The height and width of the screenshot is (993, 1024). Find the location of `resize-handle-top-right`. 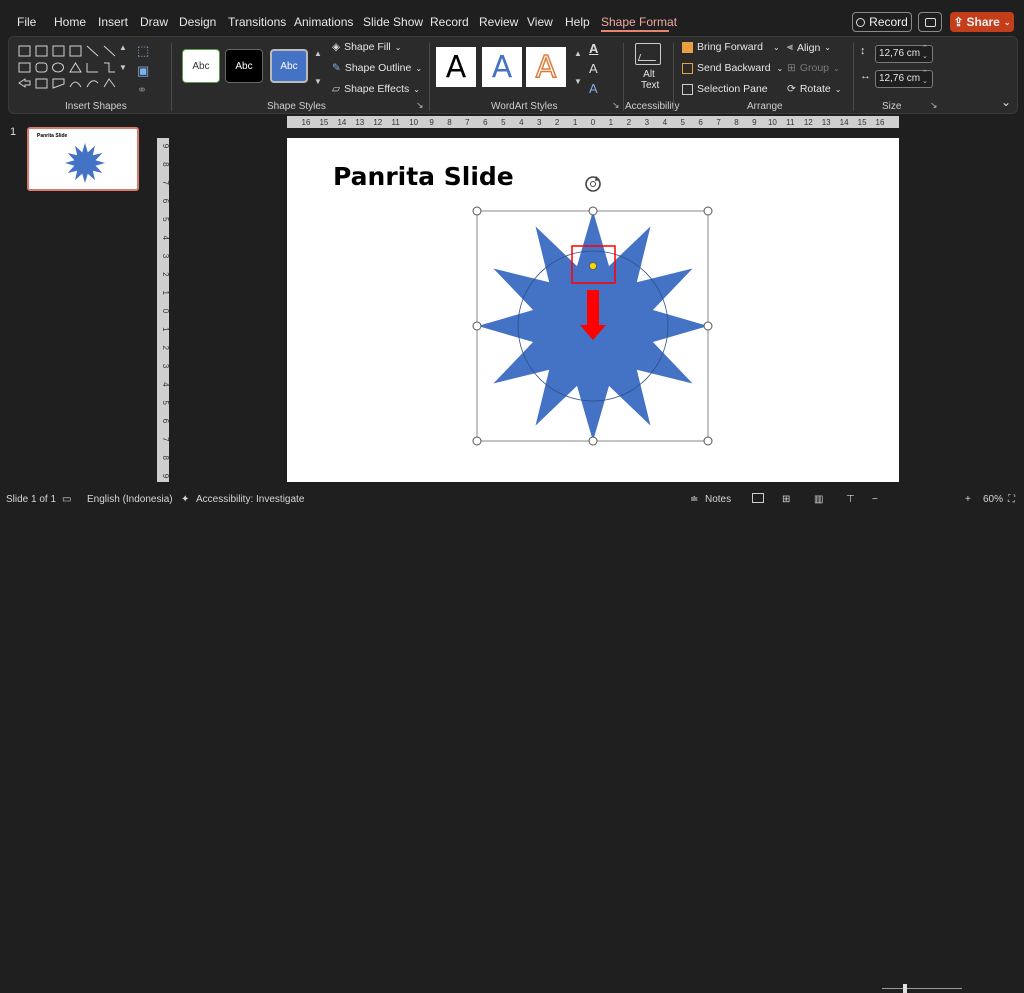

resize-handle-top-right is located at coordinates (708, 211).